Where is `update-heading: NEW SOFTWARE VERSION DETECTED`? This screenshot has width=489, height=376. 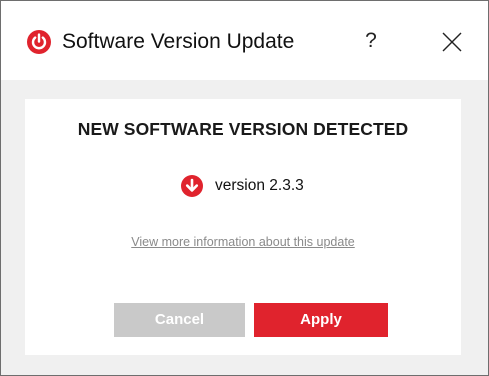 update-heading: NEW SOFTWARE VERSION DETECTED is located at coordinates (243, 129).